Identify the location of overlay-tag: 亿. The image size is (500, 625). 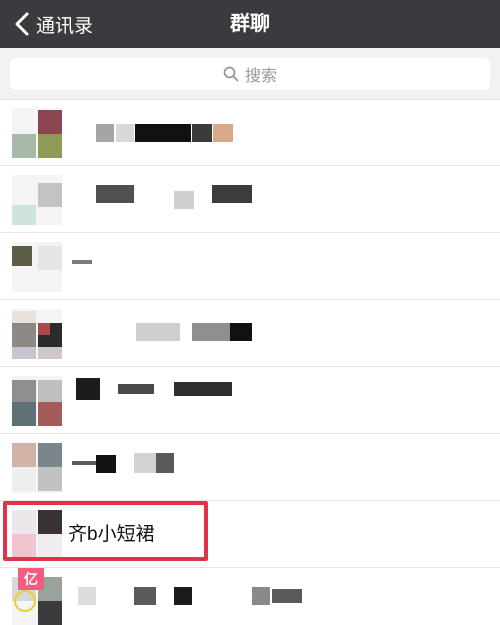
(31, 579).